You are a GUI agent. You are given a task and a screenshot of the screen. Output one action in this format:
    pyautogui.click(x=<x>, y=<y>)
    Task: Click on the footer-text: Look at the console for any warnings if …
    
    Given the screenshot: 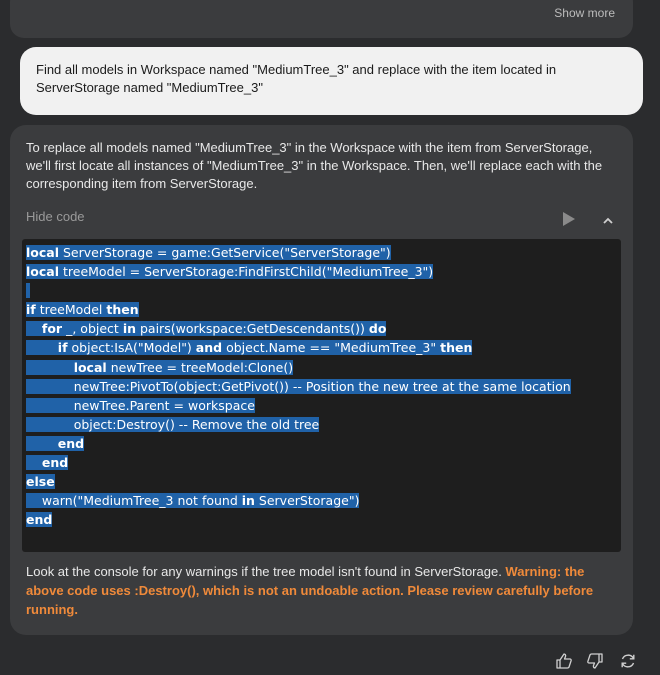 What is the action you would take?
    pyautogui.click(x=266, y=571)
    